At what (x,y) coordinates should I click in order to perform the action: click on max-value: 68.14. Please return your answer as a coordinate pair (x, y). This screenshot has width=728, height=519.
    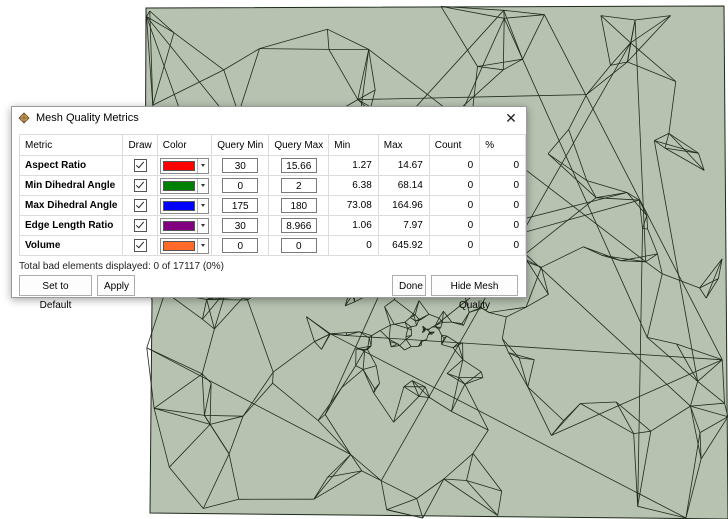
    Looking at the image, I should click on (403, 185).